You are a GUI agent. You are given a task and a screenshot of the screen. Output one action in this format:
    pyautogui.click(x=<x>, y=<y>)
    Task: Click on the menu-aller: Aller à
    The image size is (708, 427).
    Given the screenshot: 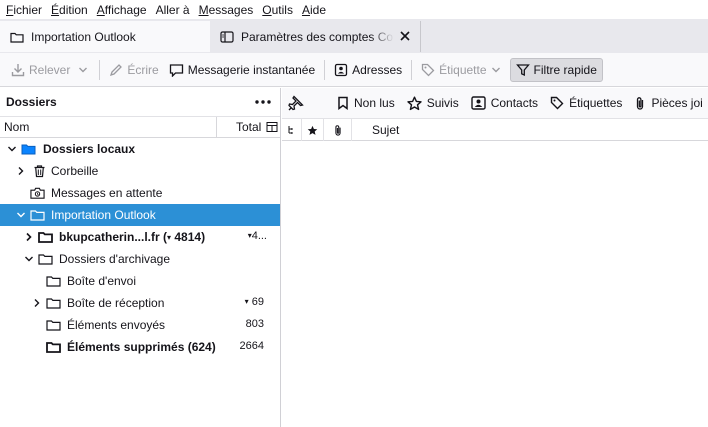 What is the action you would take?
    pyautogui.click(x=173, y=10)
    